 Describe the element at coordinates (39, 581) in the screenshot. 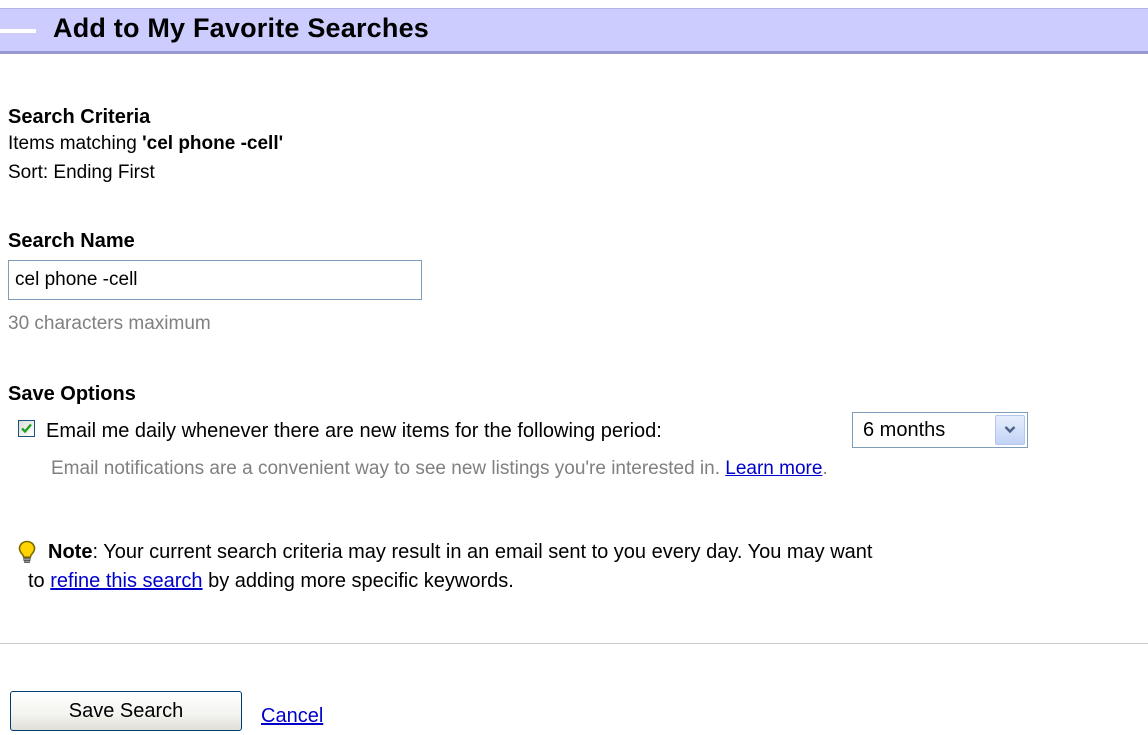

I see `note-text-prefix: to` at that location.